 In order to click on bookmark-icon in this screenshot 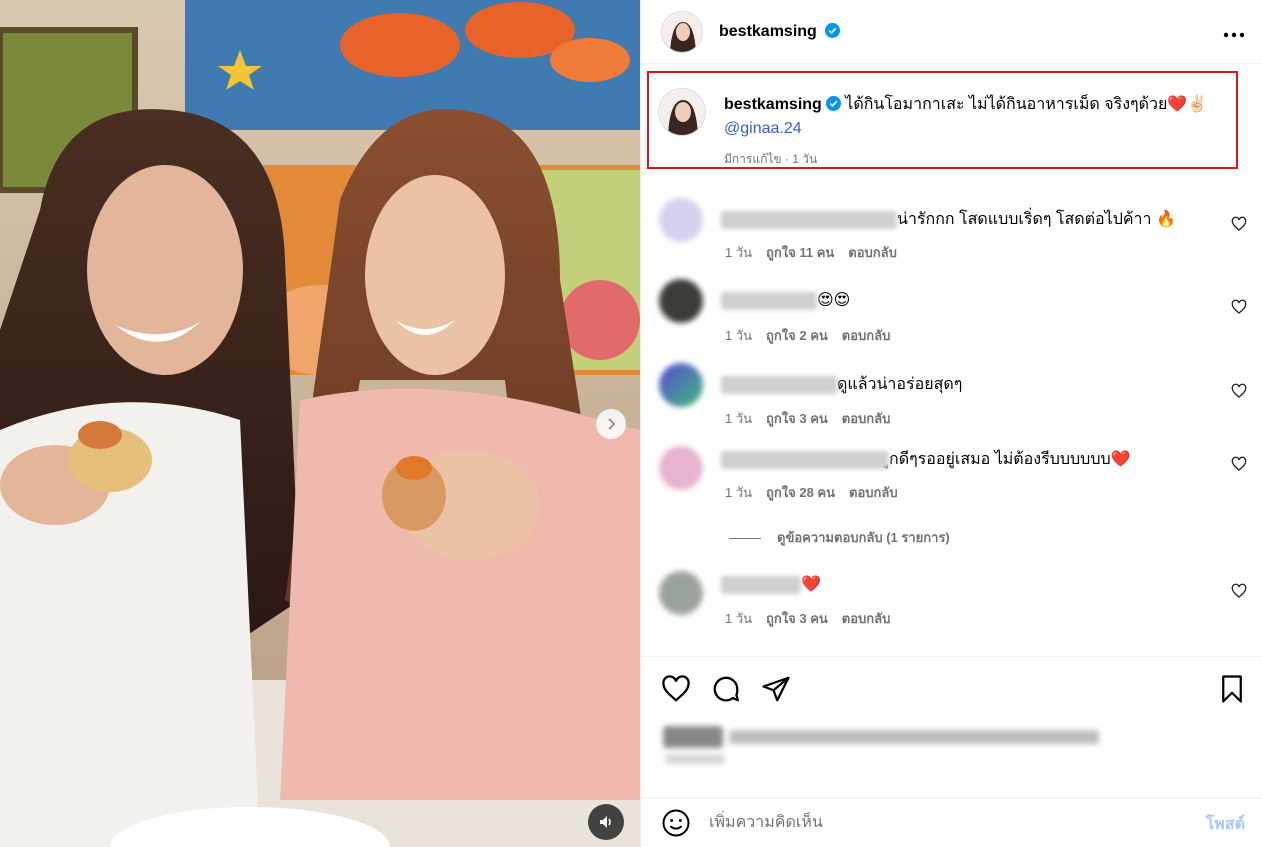, I will do `click(1232, 689)`.